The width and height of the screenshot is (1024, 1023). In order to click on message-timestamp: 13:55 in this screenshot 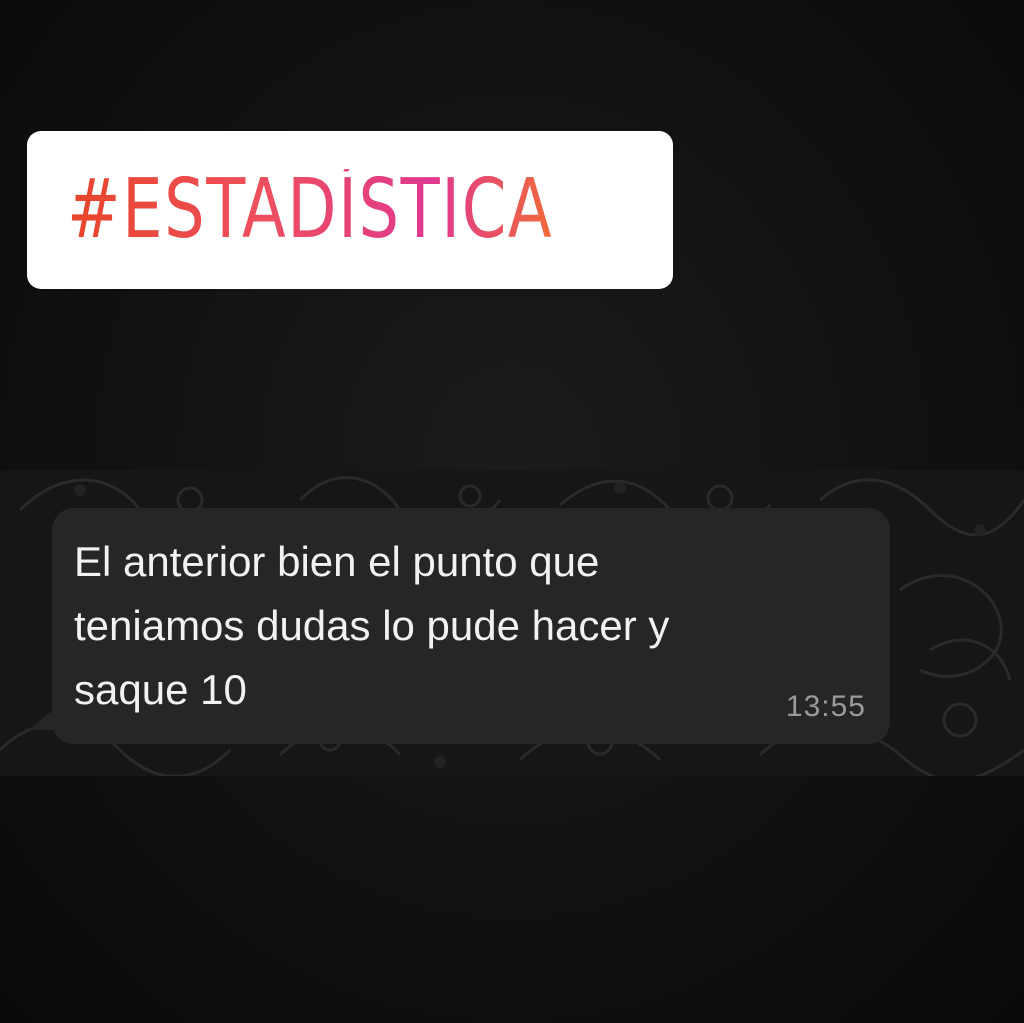, I will do `click(825, 706)`.